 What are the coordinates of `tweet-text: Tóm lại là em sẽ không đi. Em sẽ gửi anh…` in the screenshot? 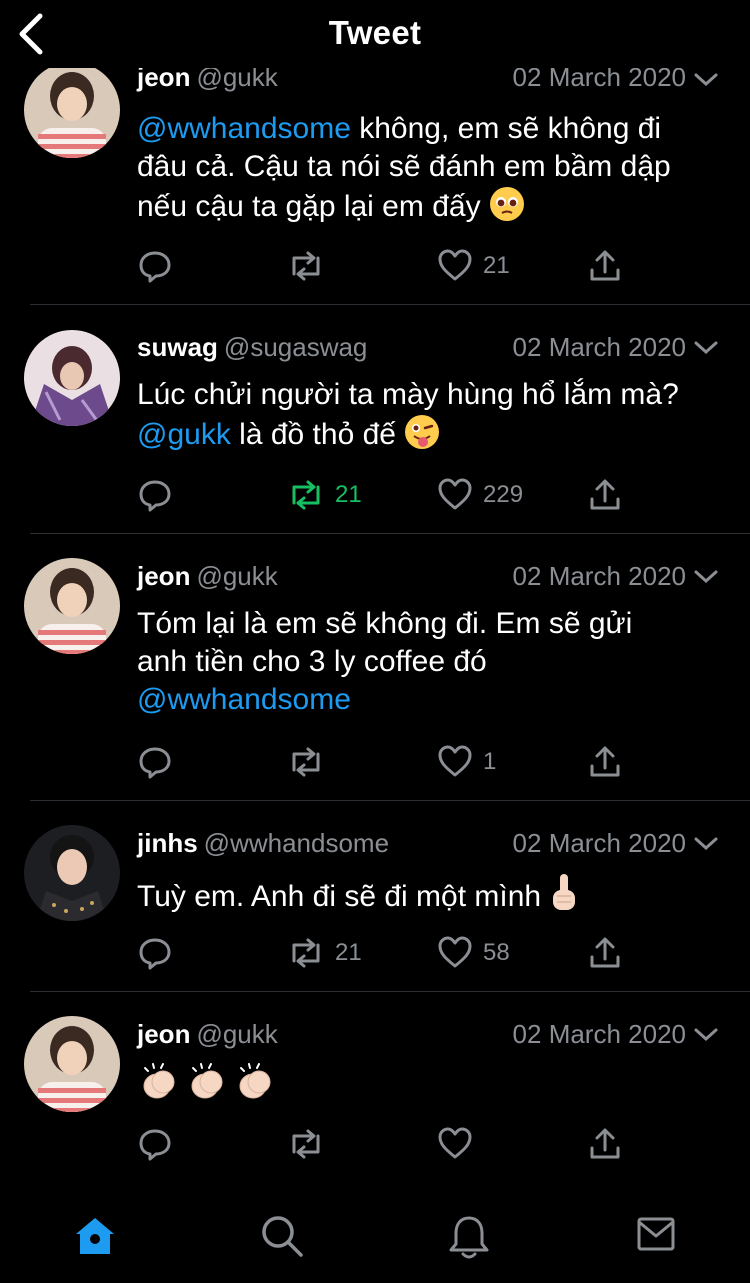 It's located at (385, 661).